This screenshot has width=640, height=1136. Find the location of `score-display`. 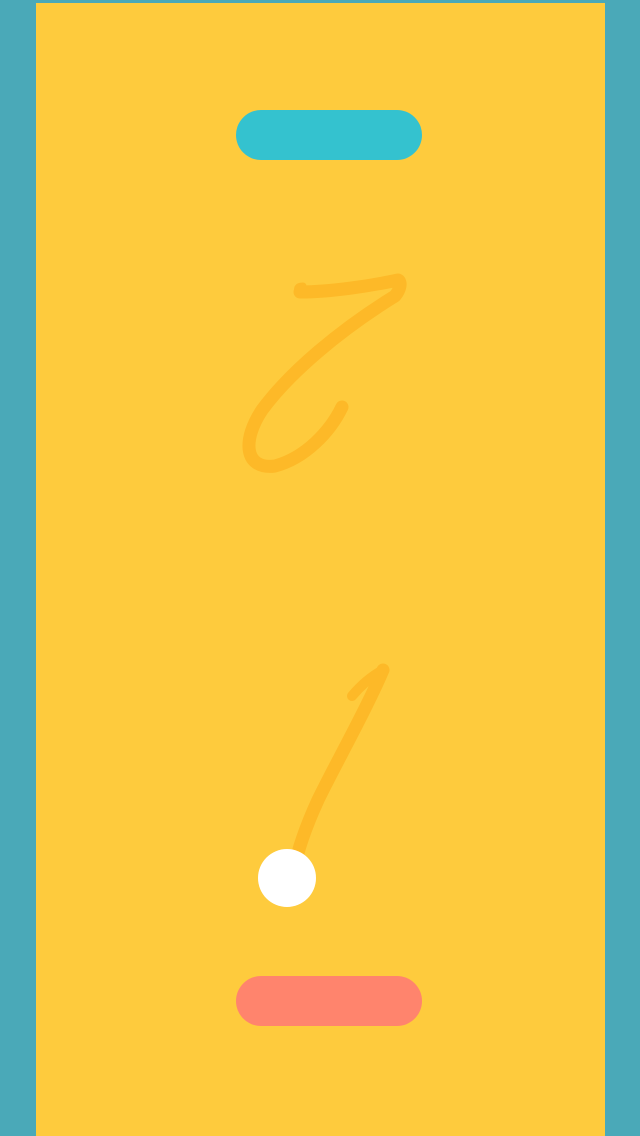

score-display is located at coordinates (324, 575).